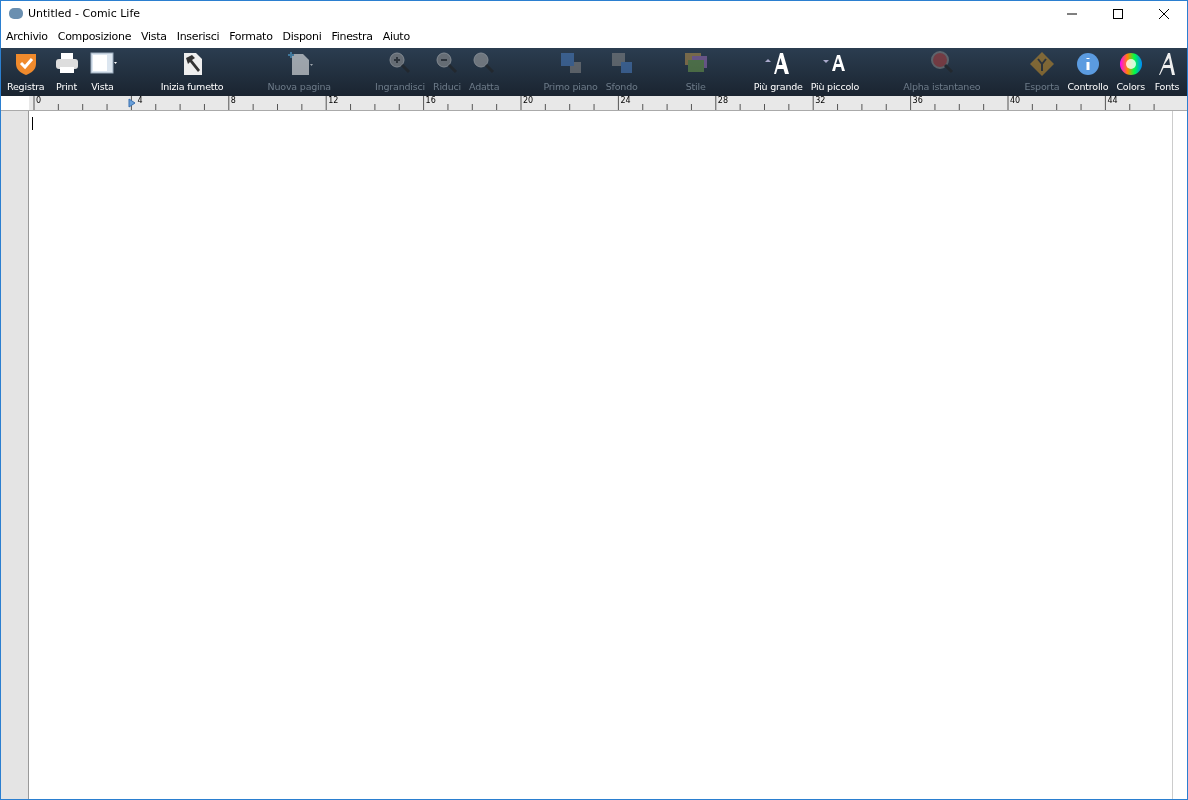 This screenshot has height=800, width=1188. What do you see at coordinates (333, 100) in the screenshot?
I see `ruler-label: 12` at bounding box center [333, 100].